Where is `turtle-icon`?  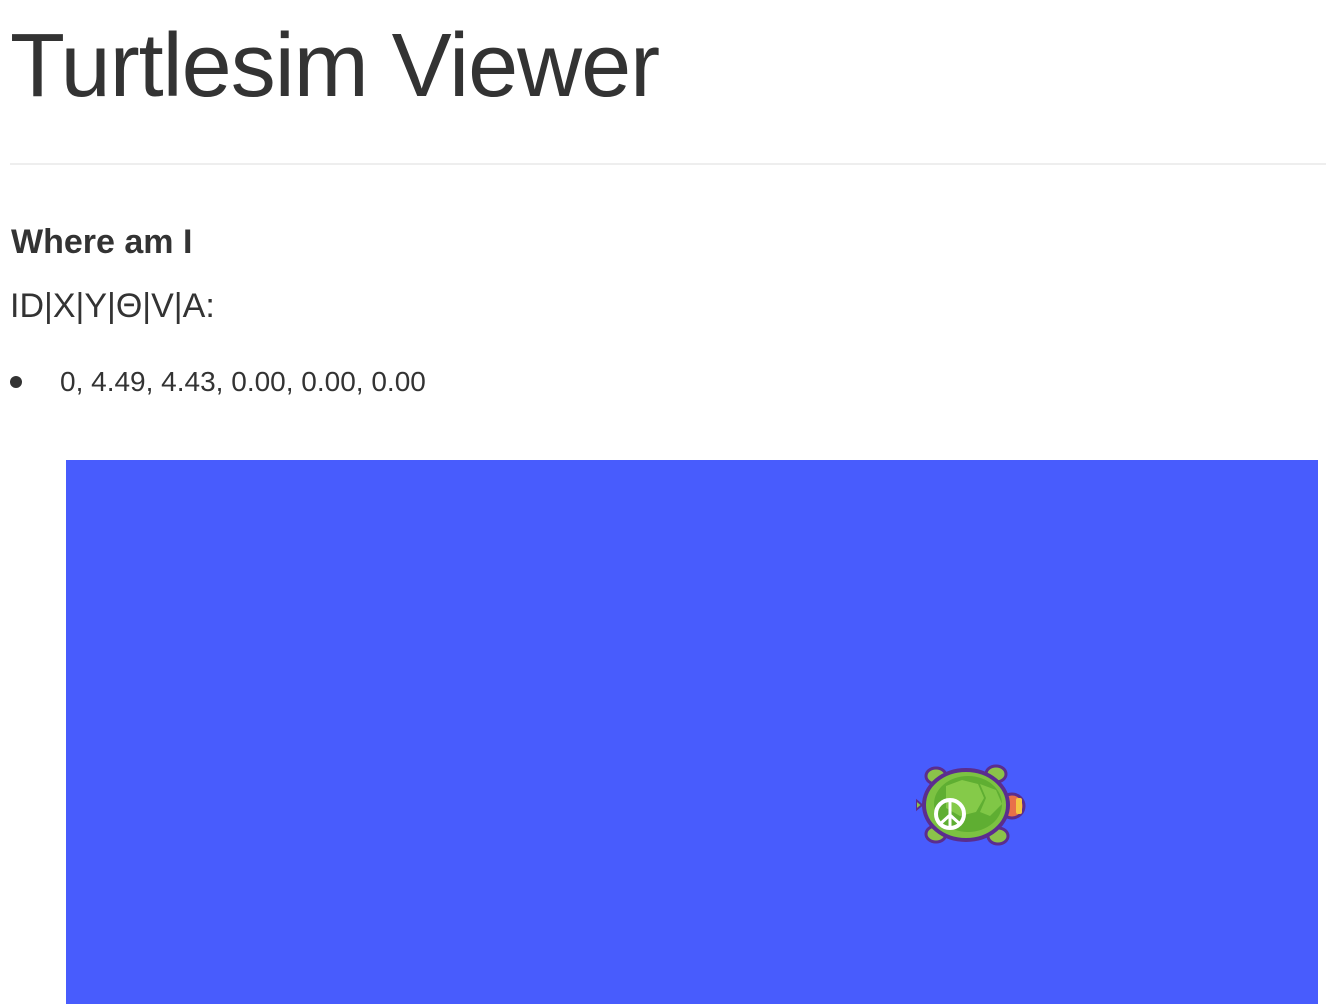 turtle-icon is located at coordinates (971, 805).